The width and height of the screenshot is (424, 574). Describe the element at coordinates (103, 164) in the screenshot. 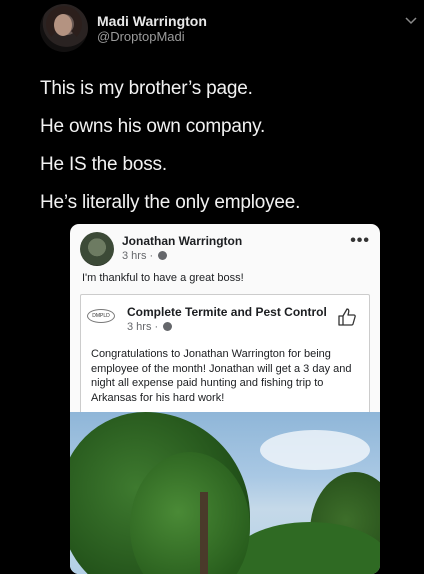

I see `tweet-line: He IS the boss.` at that location.